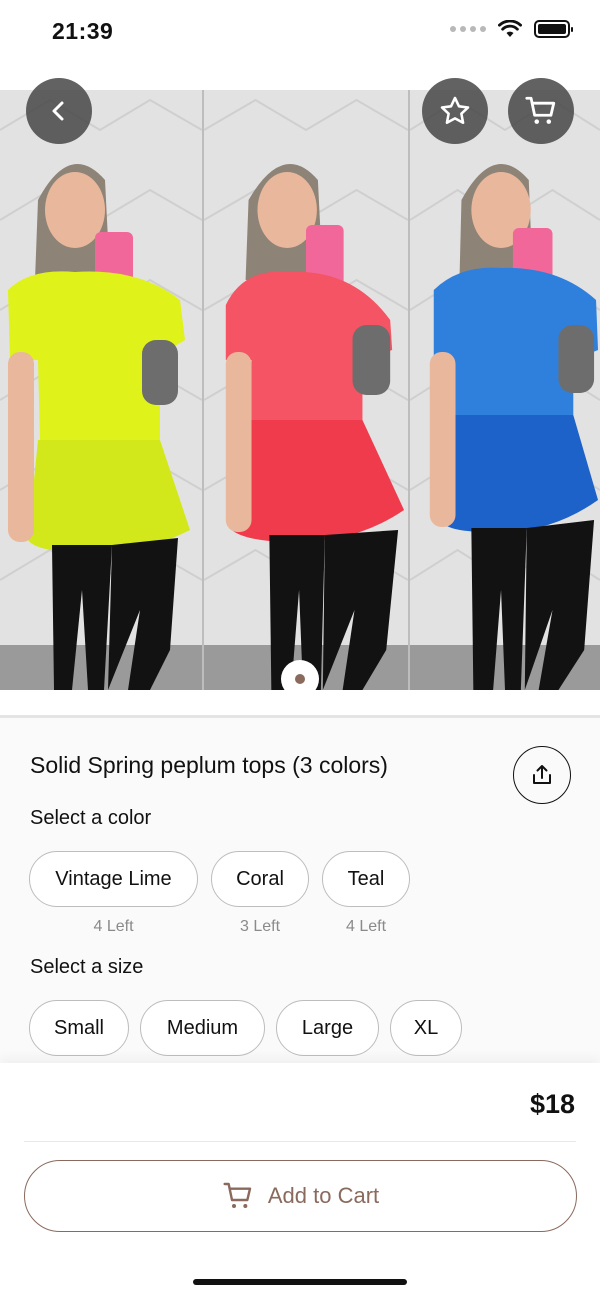  Describe the element at coordinates (202, 1028) in the screenshot. I see `size-option-medium: Medium` at that location.